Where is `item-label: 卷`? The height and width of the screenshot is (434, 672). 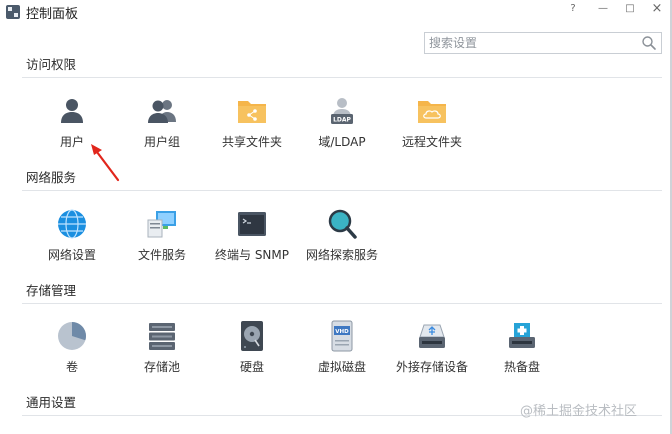
item-label: 卷 is located at coordinates (71, 367).